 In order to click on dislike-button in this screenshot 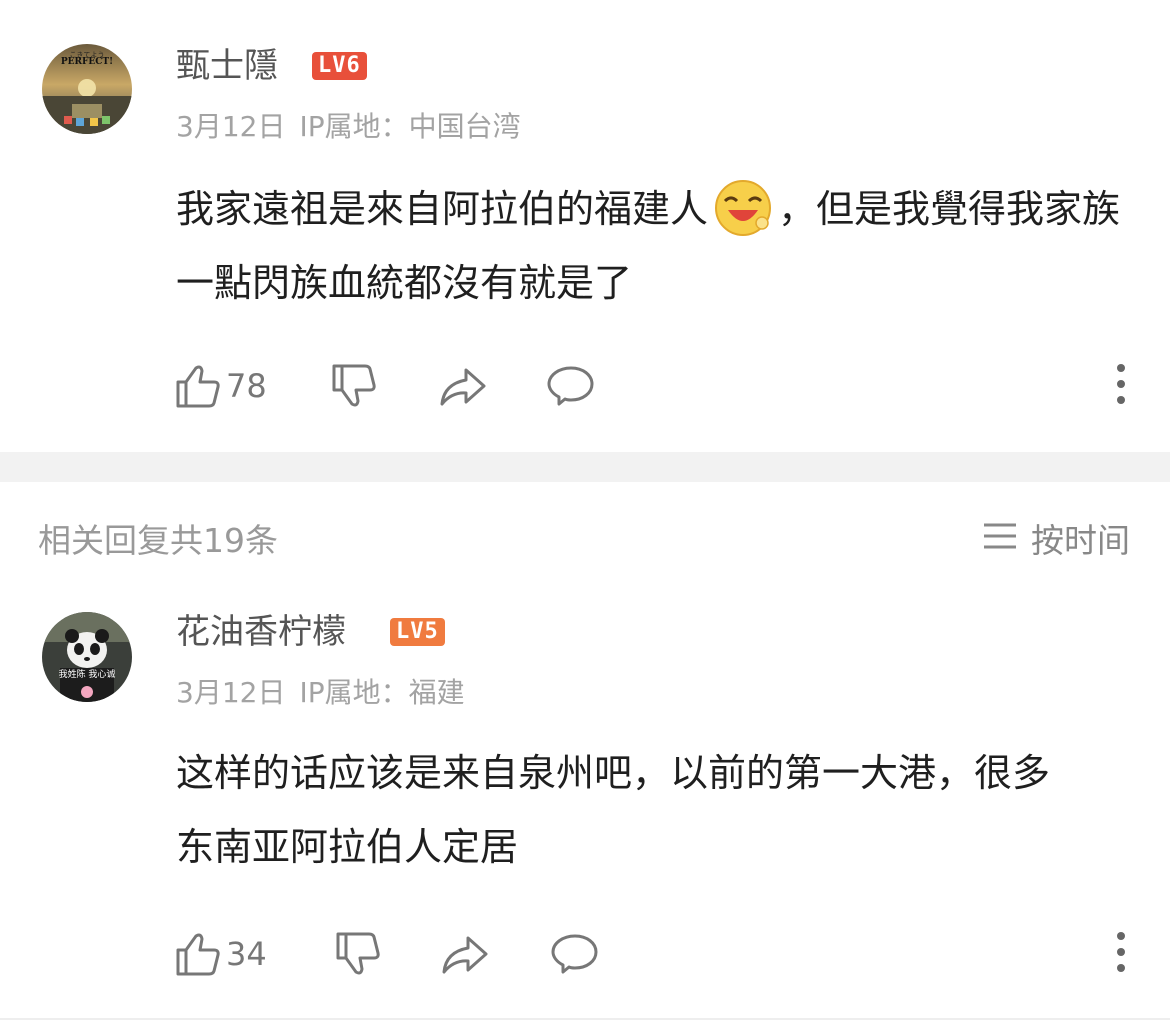, I will do `click(358, 954)`.